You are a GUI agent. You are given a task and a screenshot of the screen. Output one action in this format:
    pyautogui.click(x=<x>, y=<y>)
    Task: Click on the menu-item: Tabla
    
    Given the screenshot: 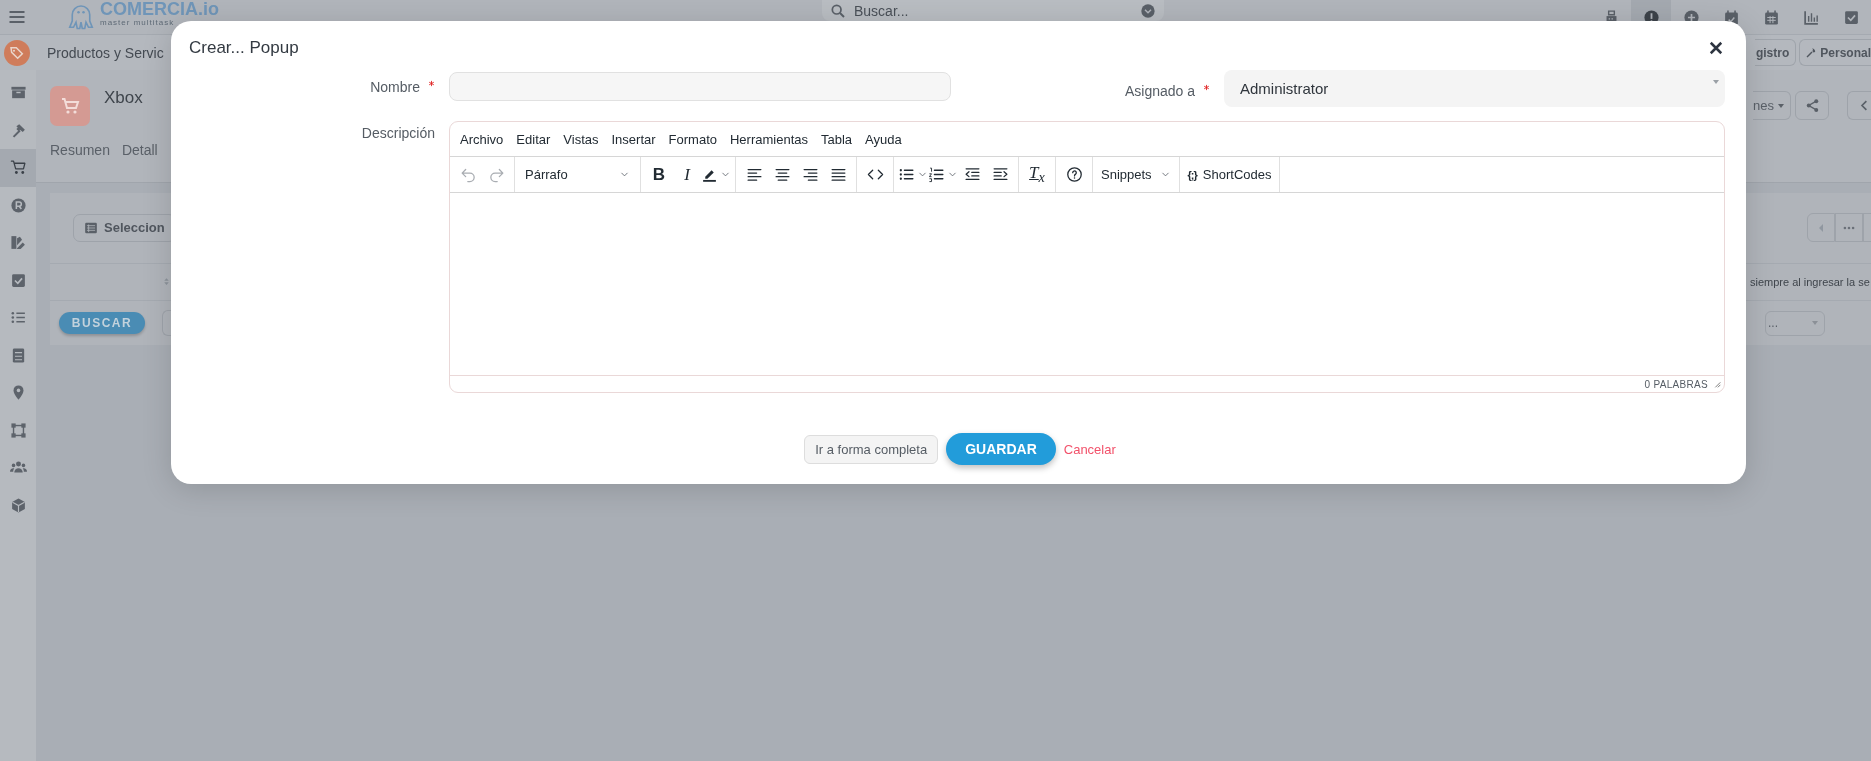 What is the action you would take?
    pyautogui.click(x=840, y=139)
    